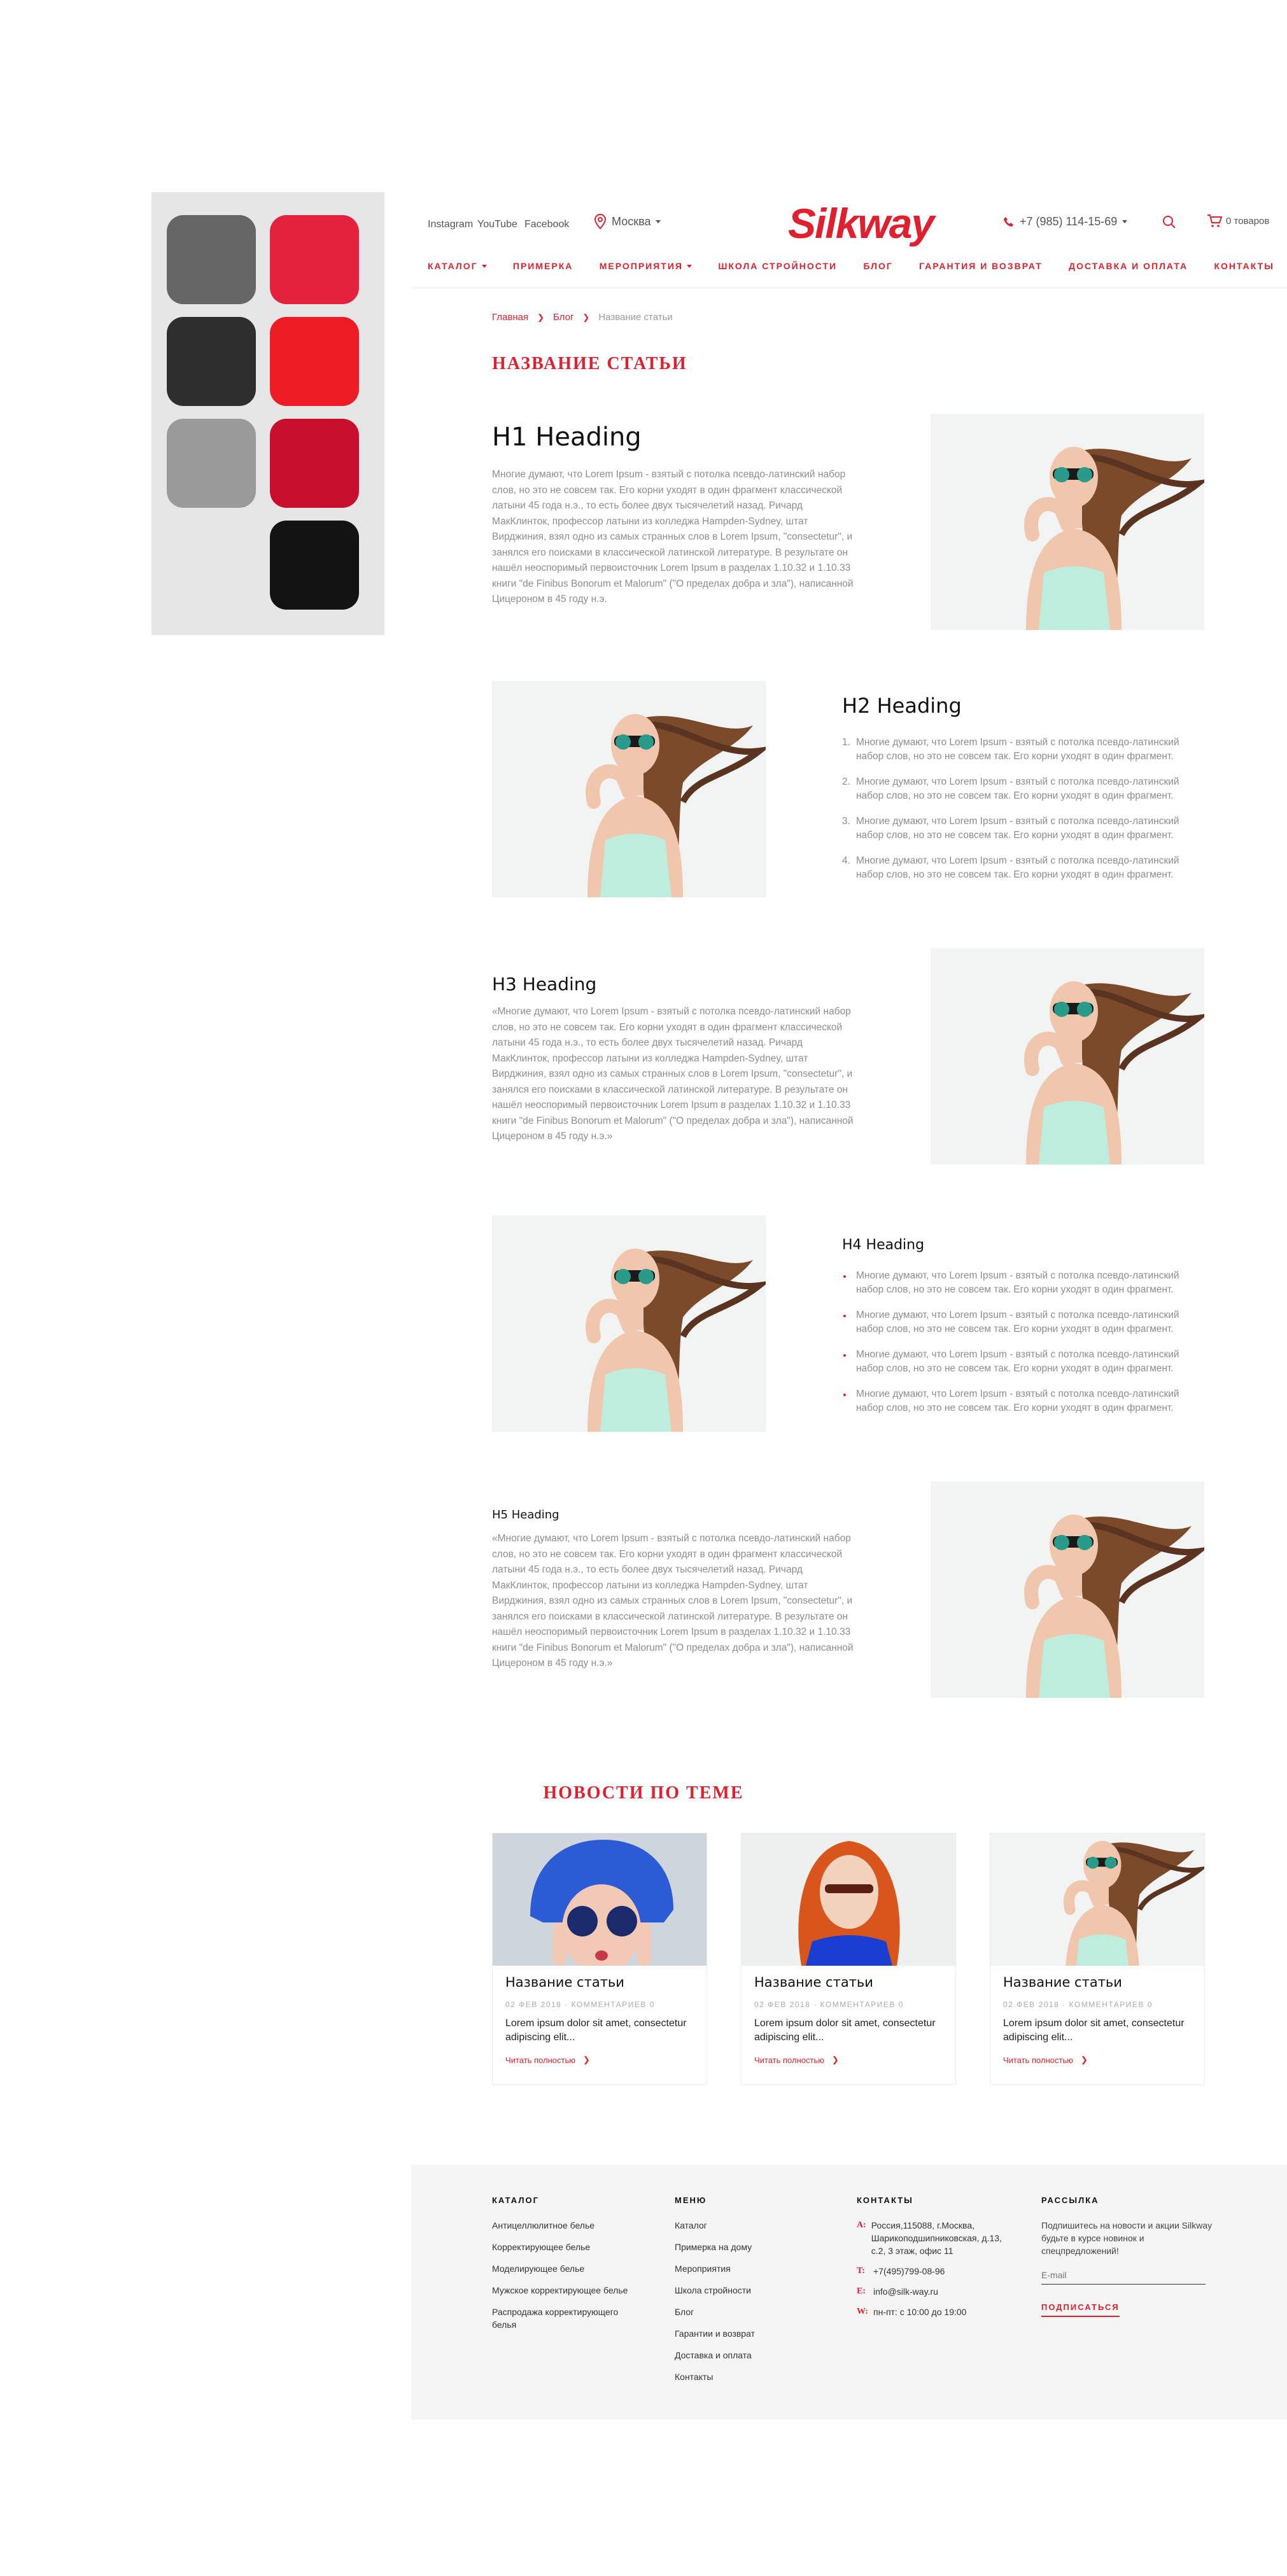 This screenshot has width=1287, height=2576. What do you see at coordinates (632, 221) in the screenshot?
I see `city-label: Москва` at bounding box center [632, 221].